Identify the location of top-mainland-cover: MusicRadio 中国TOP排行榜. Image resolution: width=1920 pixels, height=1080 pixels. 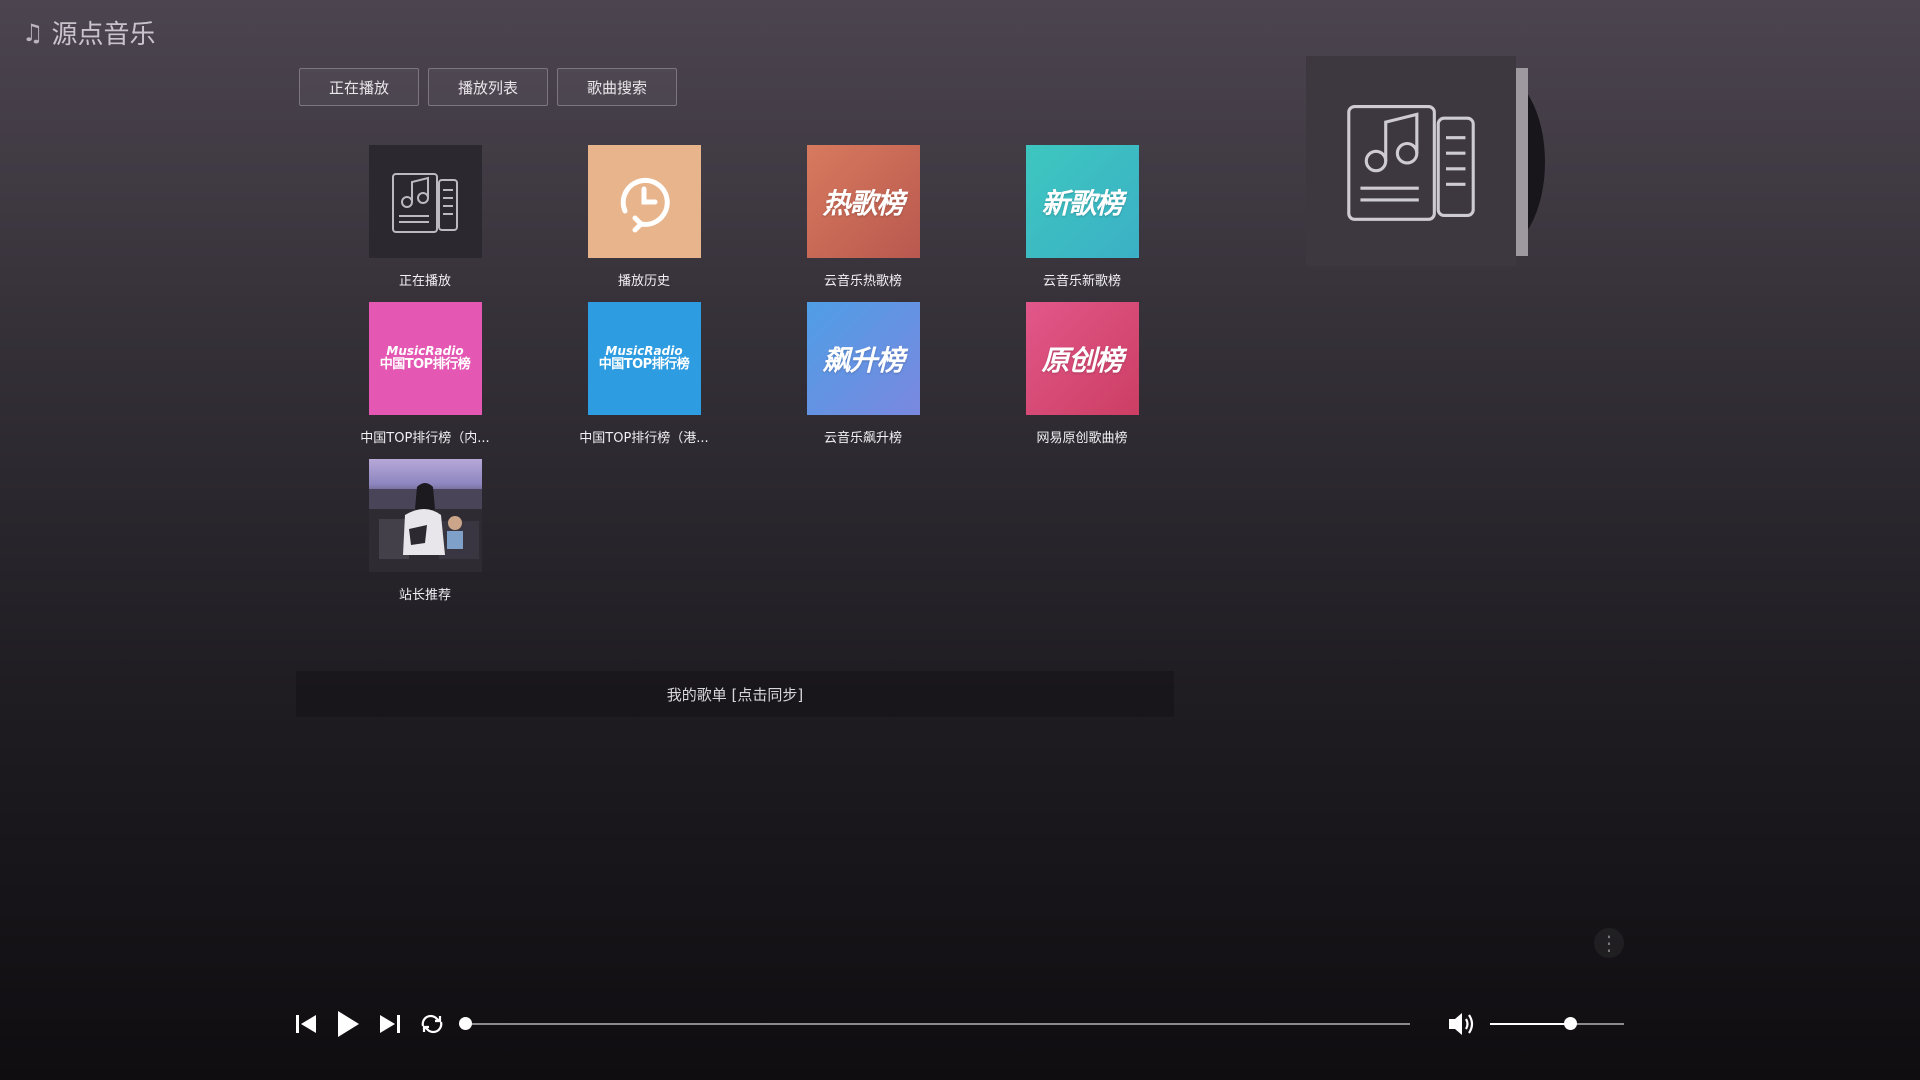
(425, 358).